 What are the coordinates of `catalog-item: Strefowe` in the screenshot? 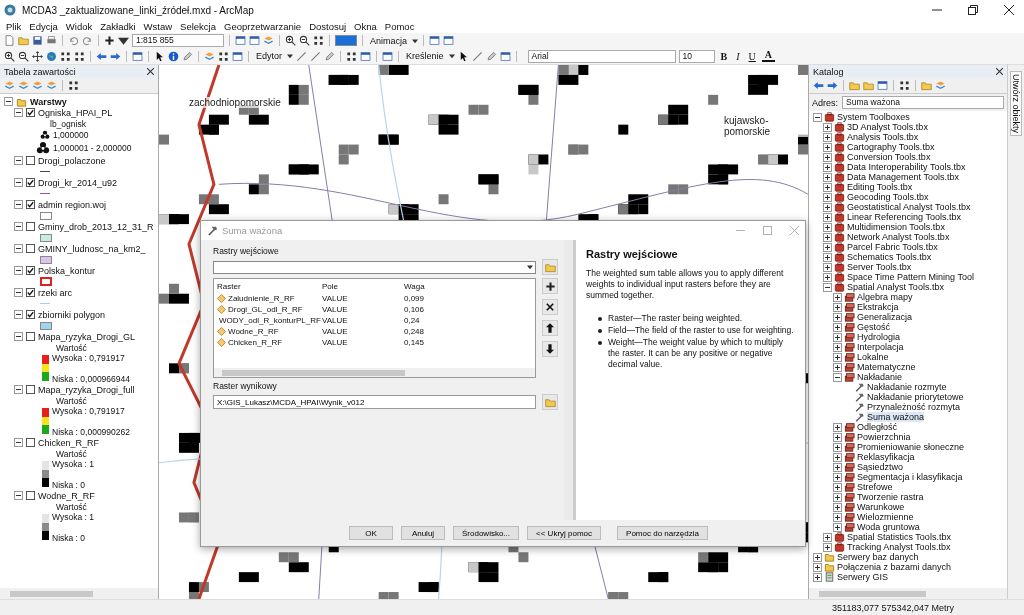 It's located at (875, 487).